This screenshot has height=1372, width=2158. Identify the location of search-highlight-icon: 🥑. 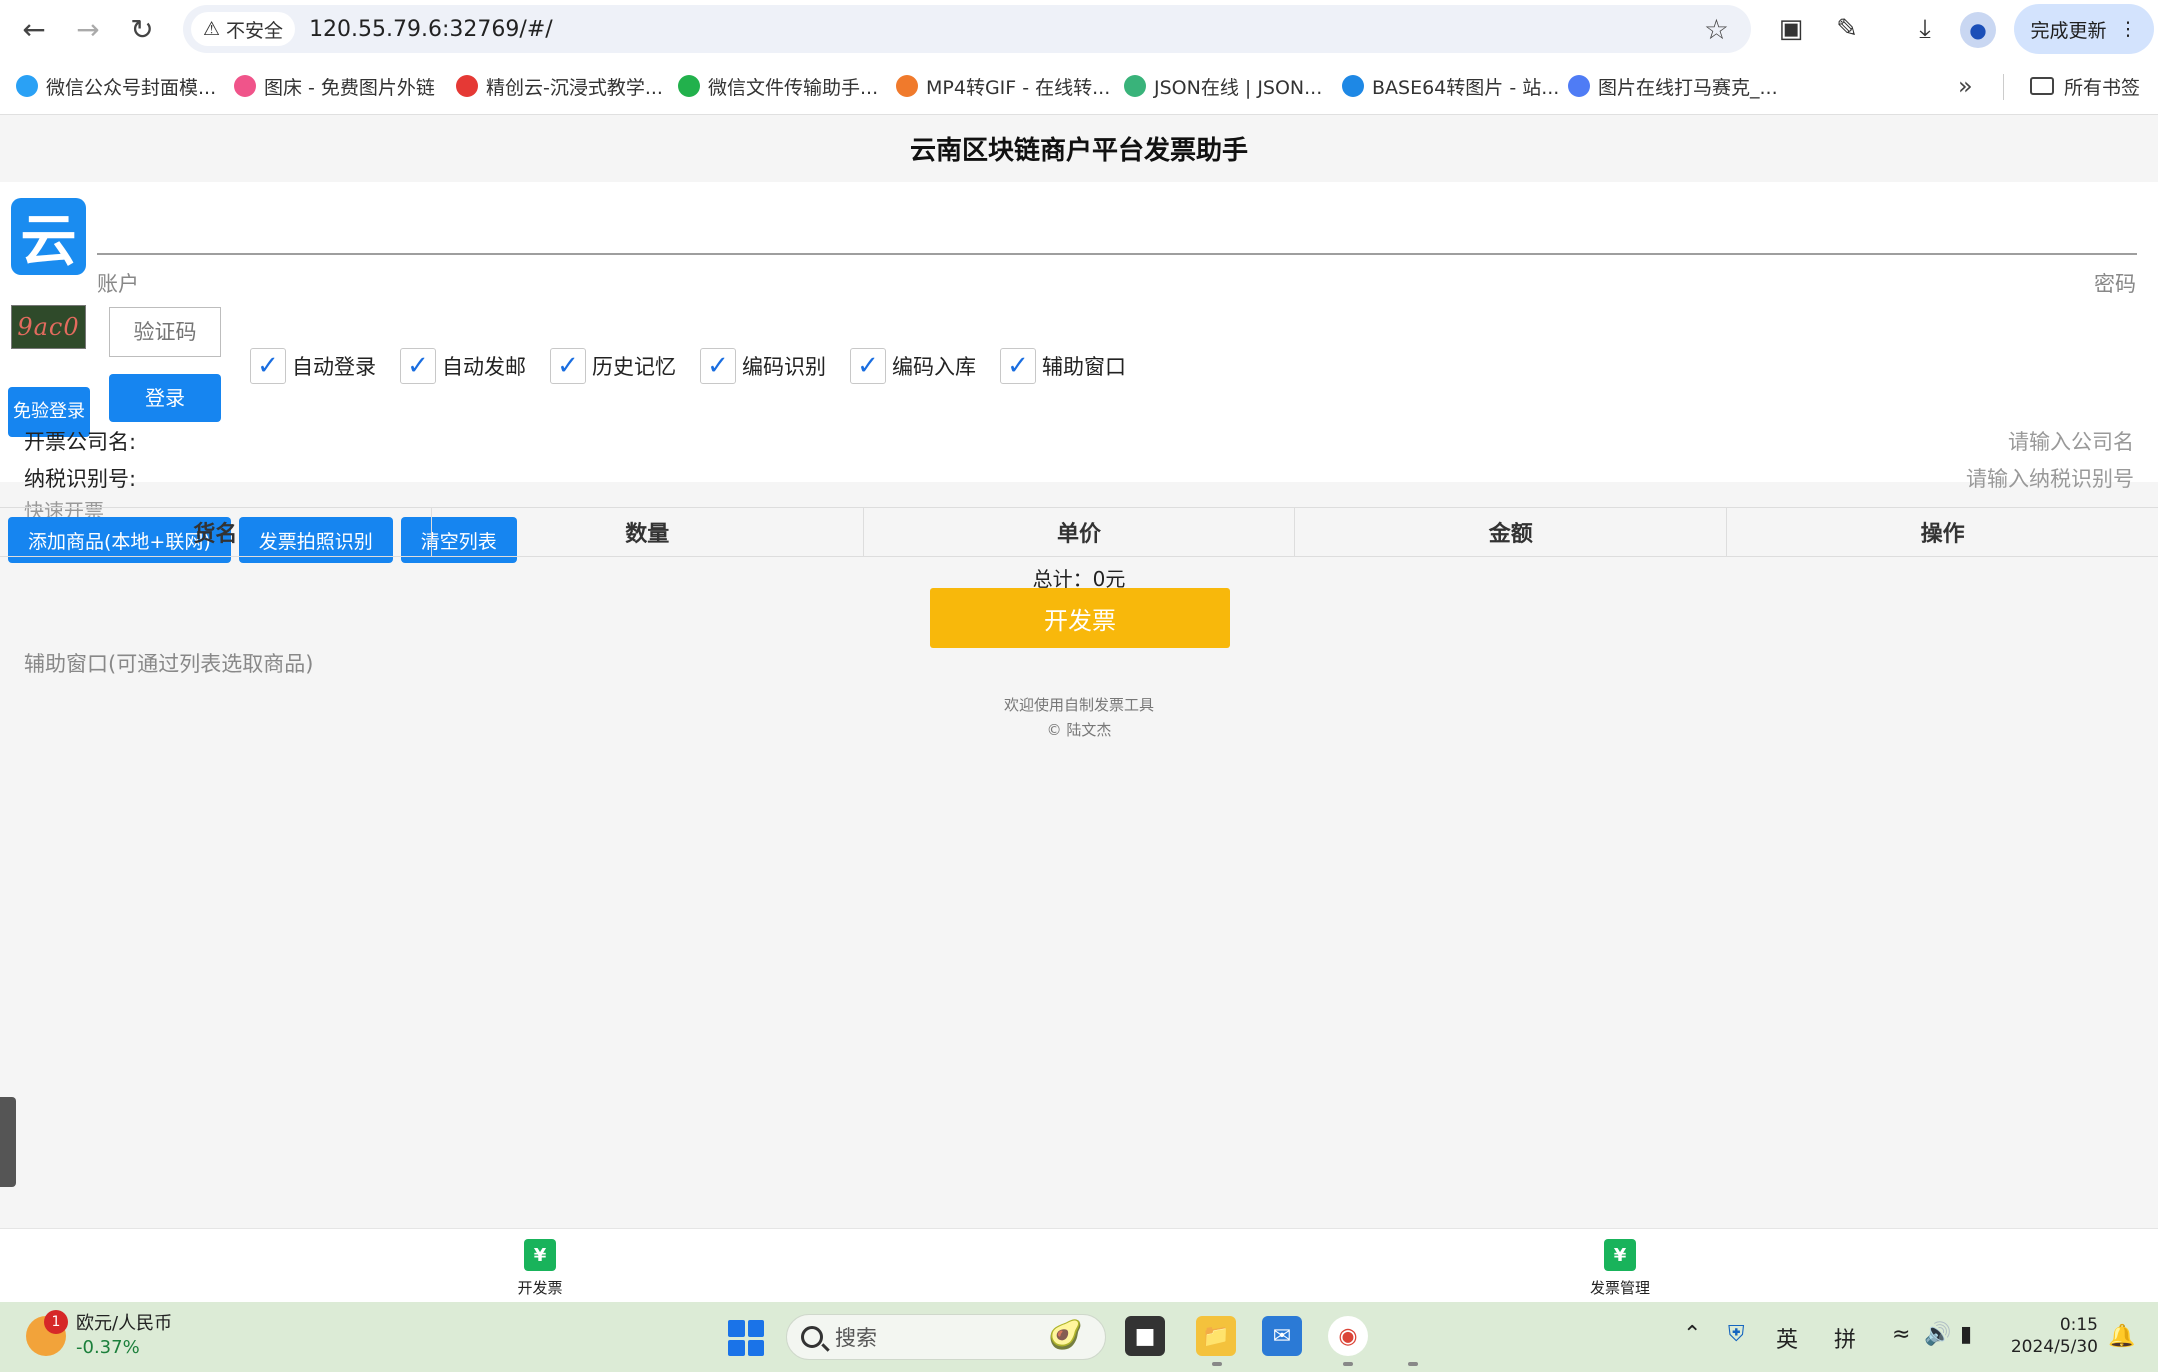
(1065, 1334).